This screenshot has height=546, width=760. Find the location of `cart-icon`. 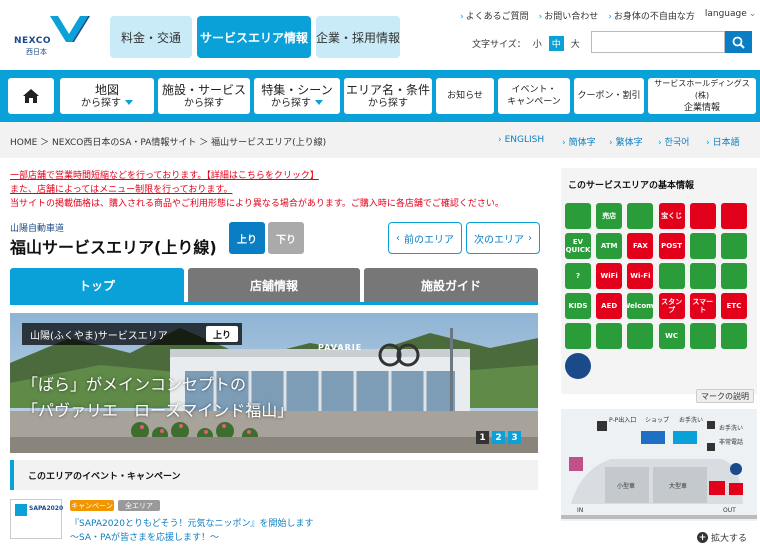

cart-icon is located at coordinates (734, 276).